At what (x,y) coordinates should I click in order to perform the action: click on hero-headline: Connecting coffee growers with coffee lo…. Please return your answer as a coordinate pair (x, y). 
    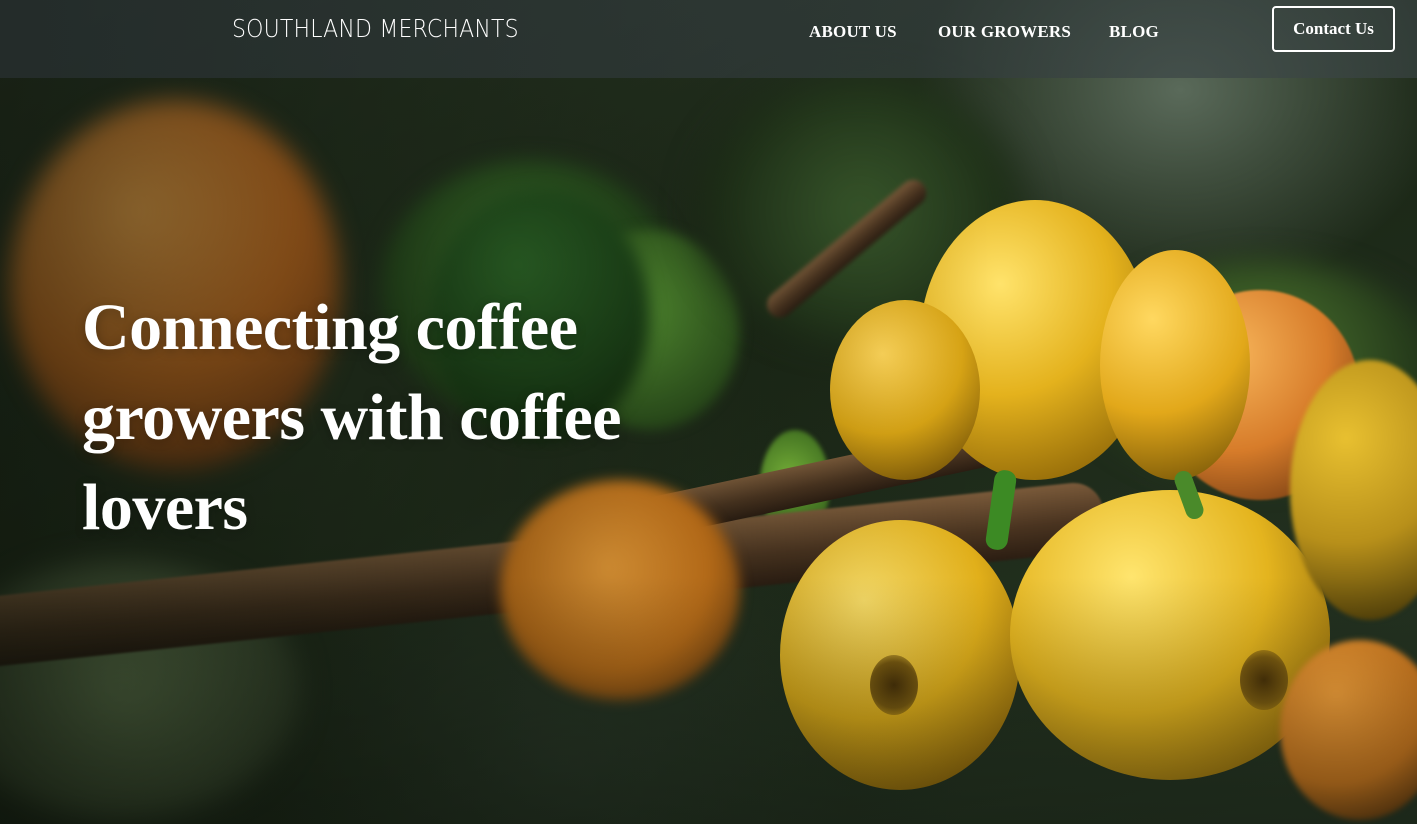
    Looking at the image, I should click on (352, 417).